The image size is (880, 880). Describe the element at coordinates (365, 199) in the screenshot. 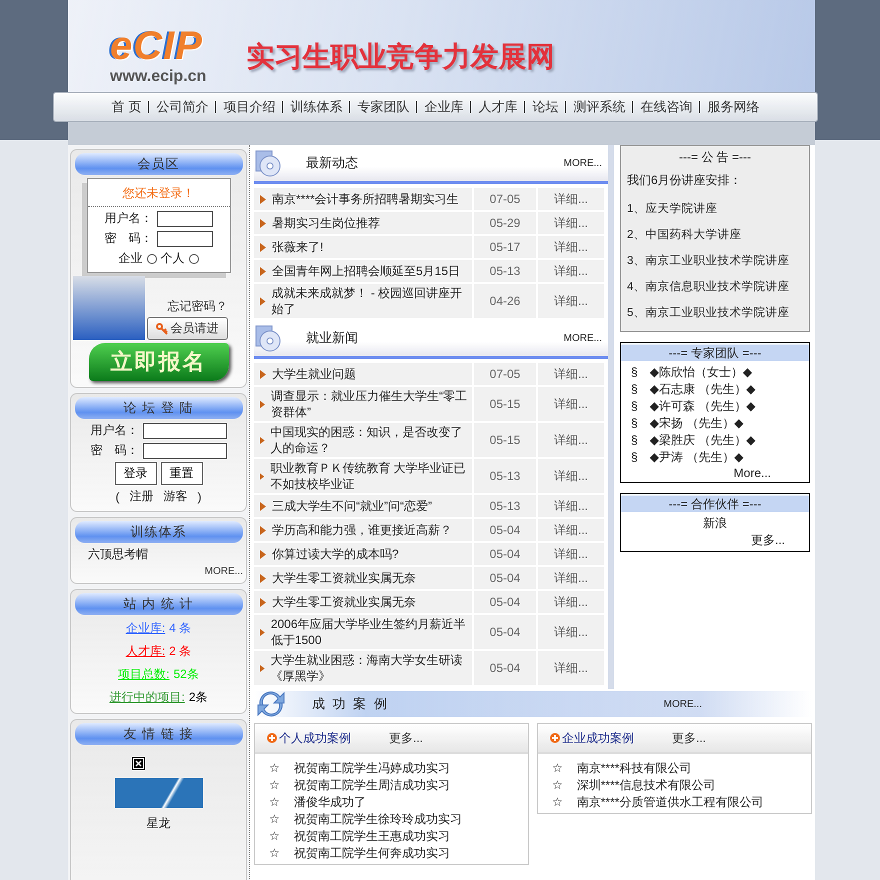

I see `news-link: 南京****会计事务所招聘暑期实习生` at that location.